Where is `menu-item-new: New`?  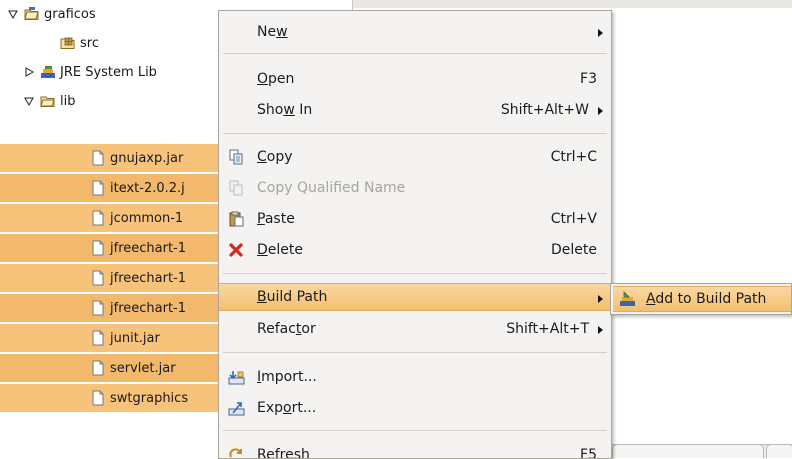
menu-item-new: New is located at coordinates (415, 32).